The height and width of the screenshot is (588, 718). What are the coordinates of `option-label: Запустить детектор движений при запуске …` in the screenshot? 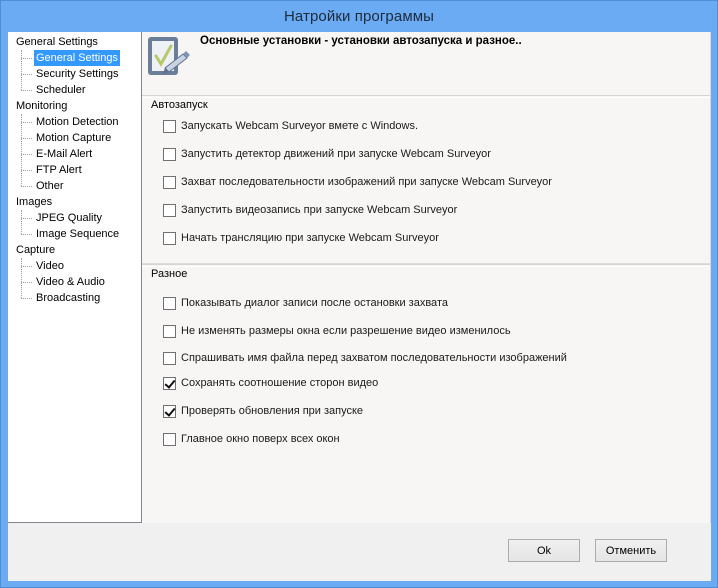 It's located at (336, 154).